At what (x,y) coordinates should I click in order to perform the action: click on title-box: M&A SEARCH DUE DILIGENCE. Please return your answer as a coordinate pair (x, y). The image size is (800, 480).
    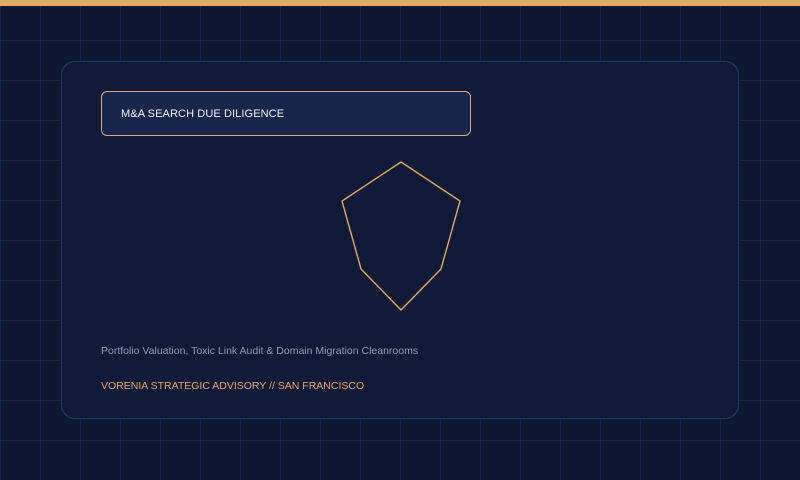
    Looking at the image, I should click on (286, 113).